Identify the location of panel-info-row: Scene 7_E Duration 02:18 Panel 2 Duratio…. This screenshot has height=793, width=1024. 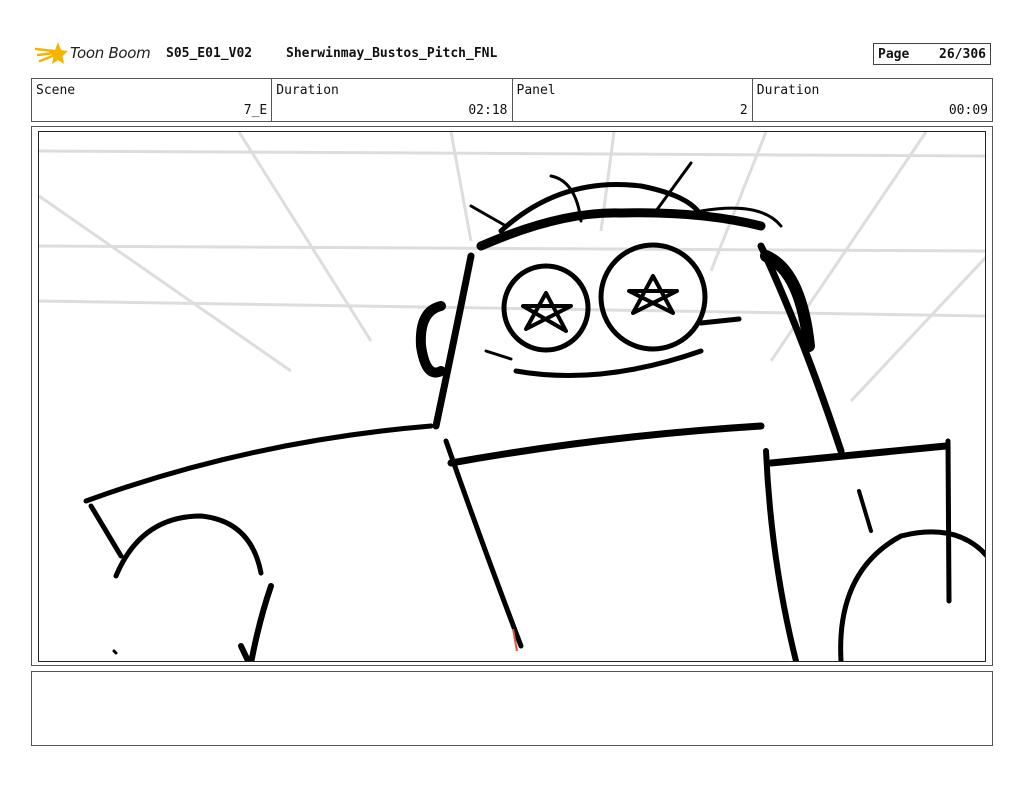
(512, 100).